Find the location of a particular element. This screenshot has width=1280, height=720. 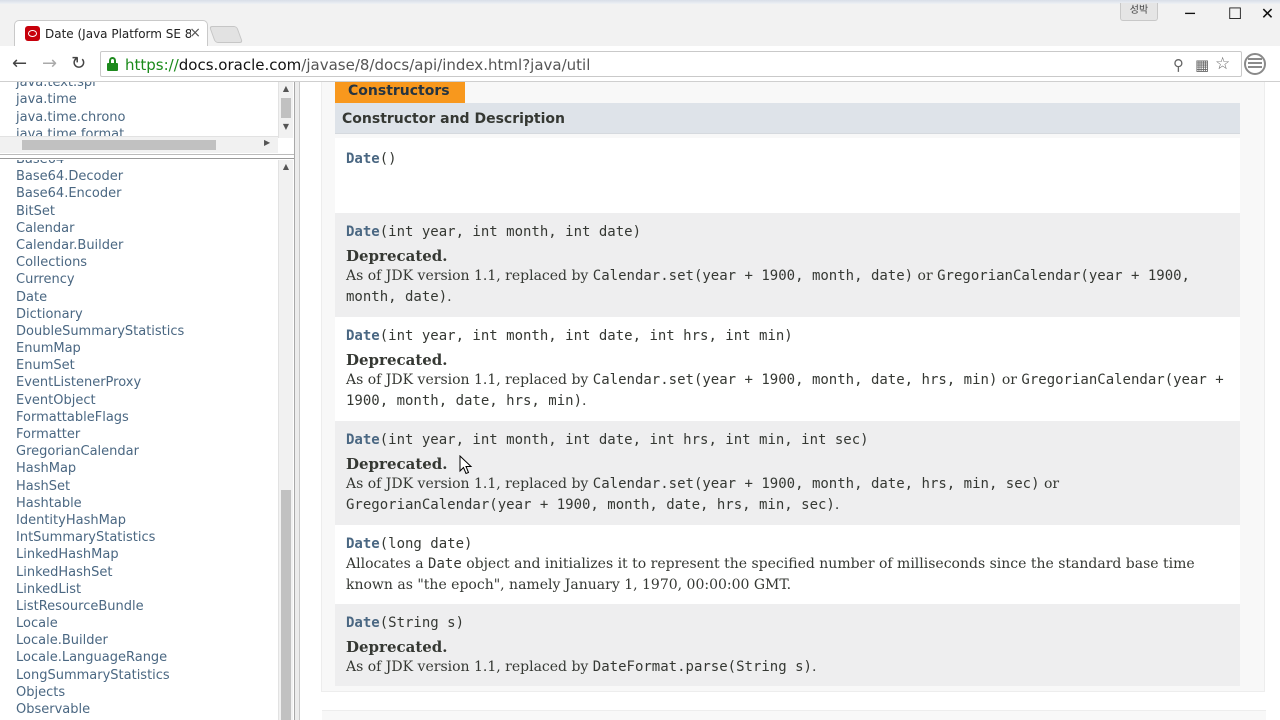

class-link: Dictionary is located at coordinates (100, 314).